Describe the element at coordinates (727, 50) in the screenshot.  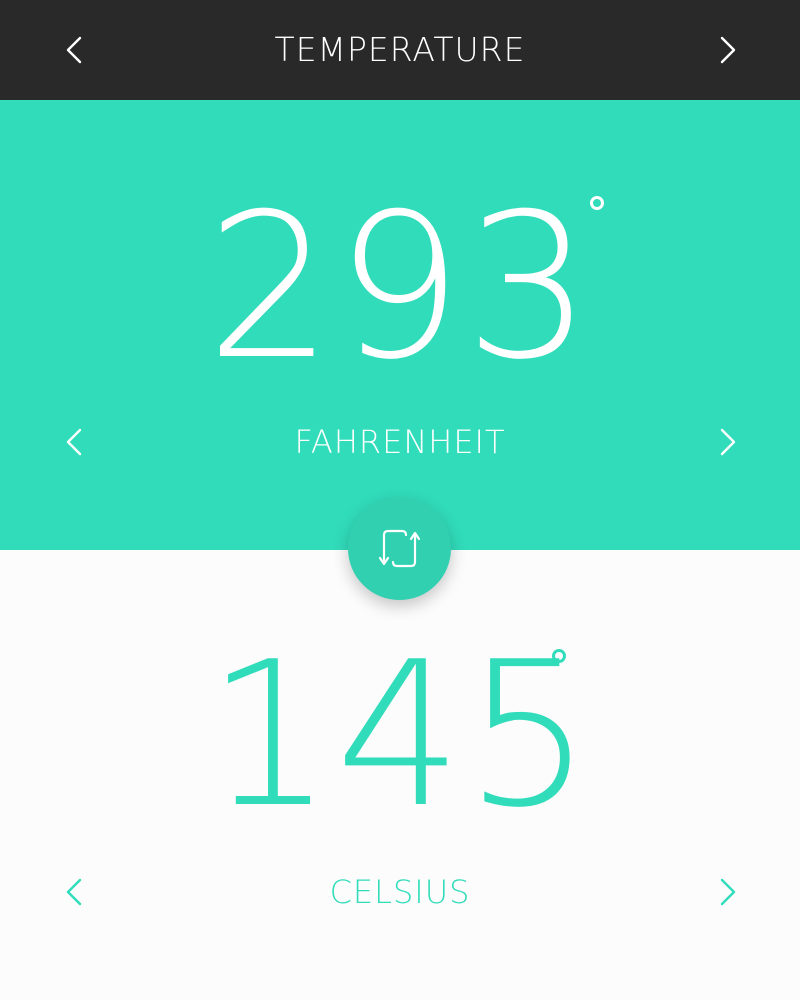
I see `header-forward-chevron-right-icon` at that location.